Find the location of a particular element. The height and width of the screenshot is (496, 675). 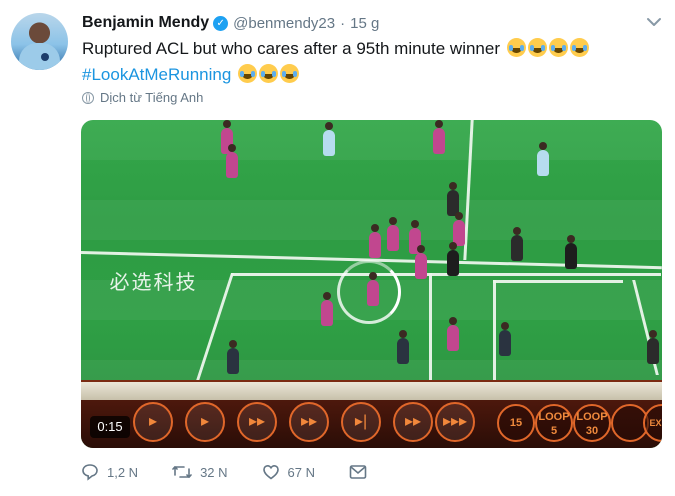

six-yard-line is located at coordinates (430, 328).